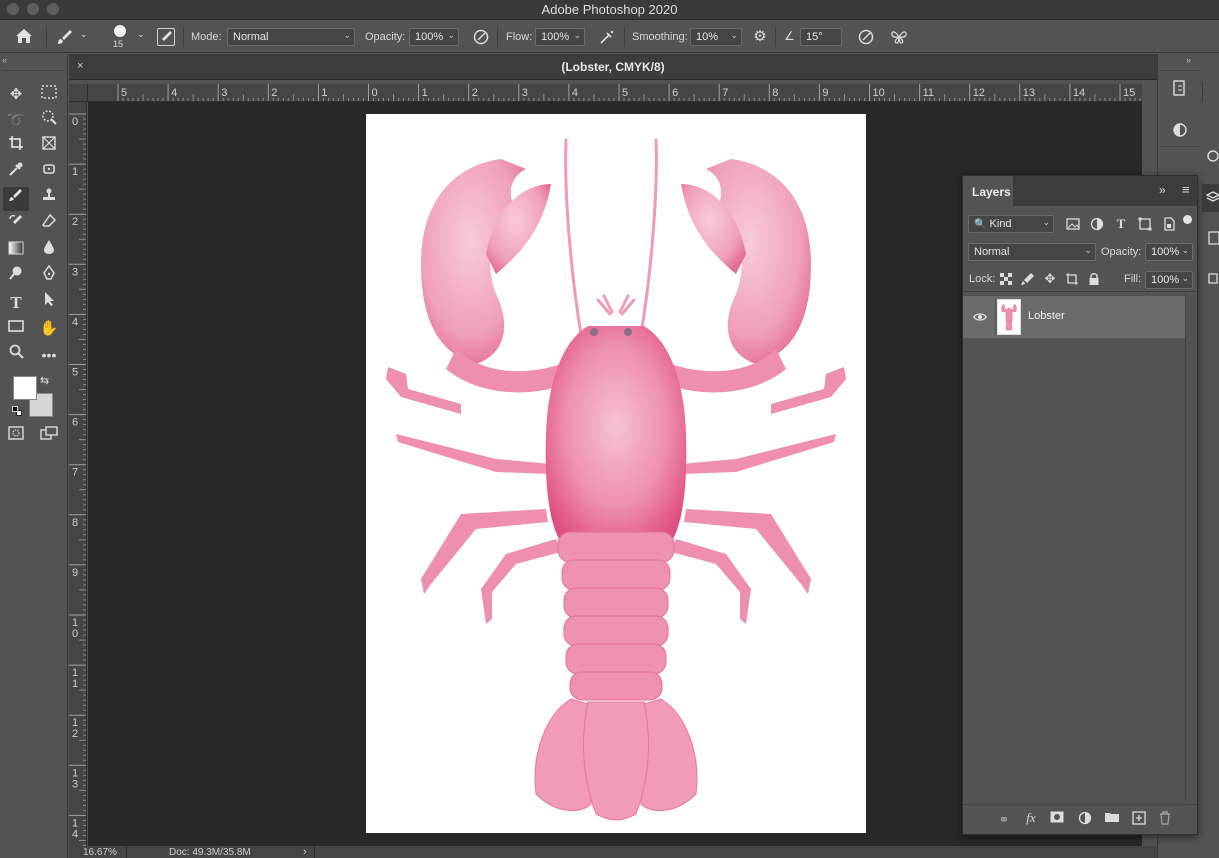  Describe the element at coordinates (1169, 252) in the screenshot. I see `layer-opacity-input: 100% ⌄` at that location.